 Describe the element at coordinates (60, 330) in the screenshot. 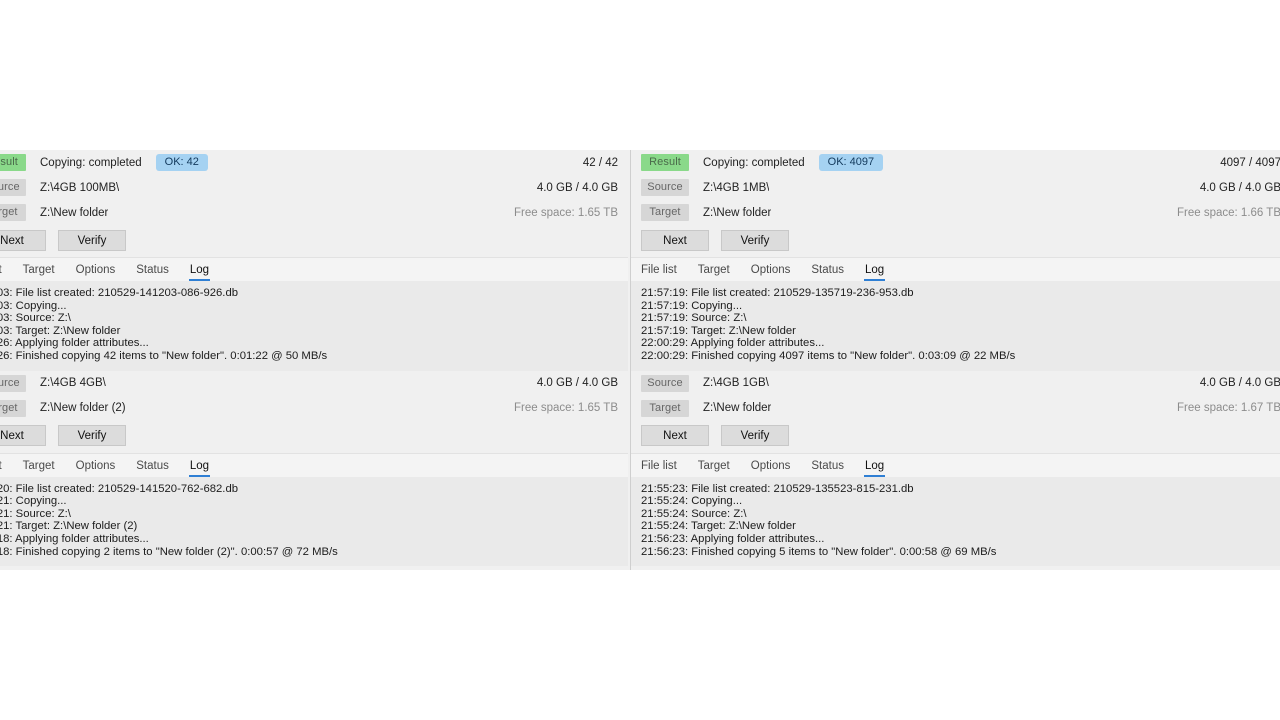

I see `log-line: :12:03: Target: Z:\New folder` at that location.